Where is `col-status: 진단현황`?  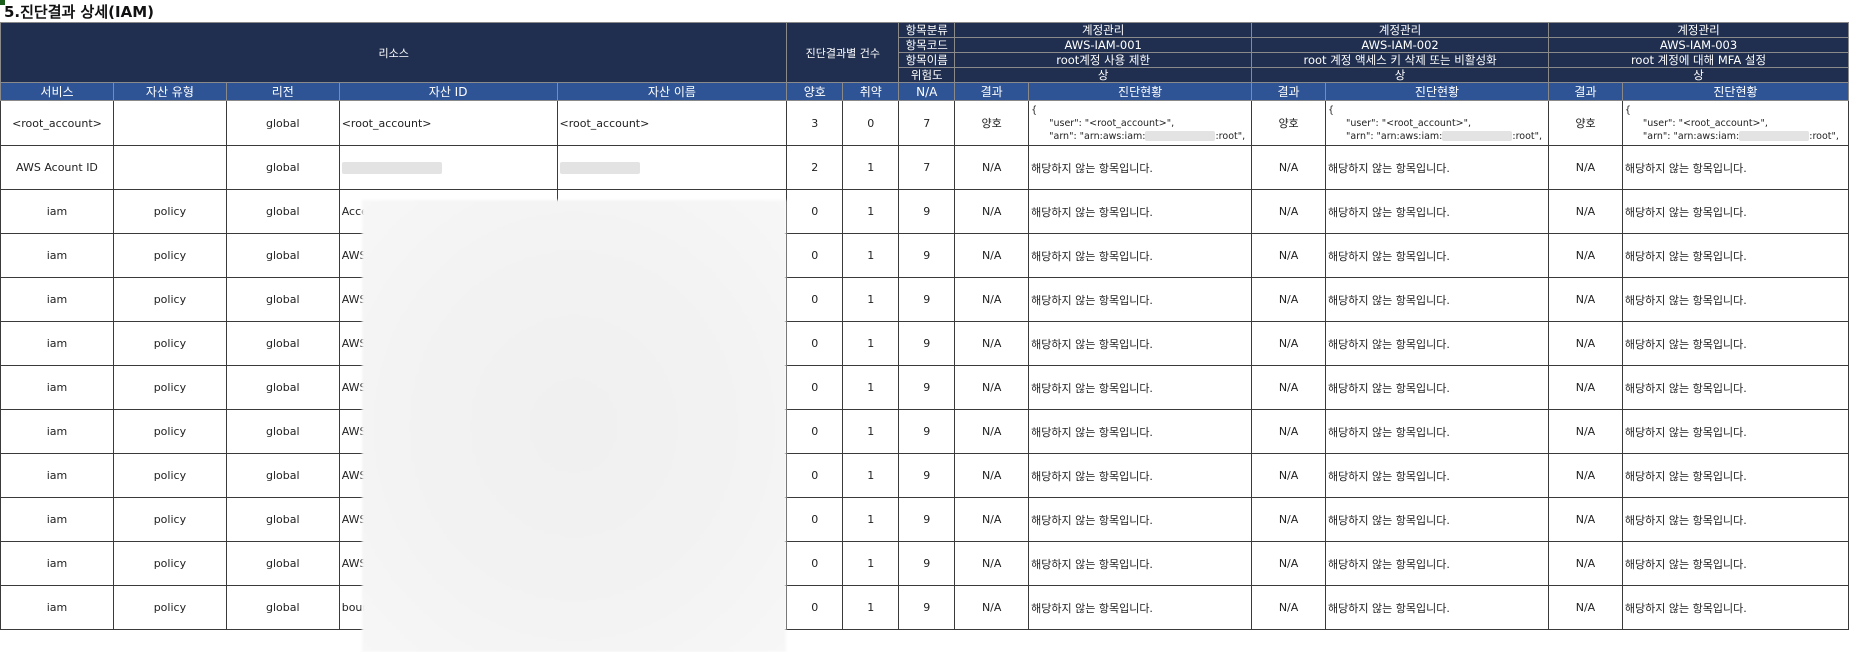
col-status: 진단현황 is located at coordinates (1437, 91).